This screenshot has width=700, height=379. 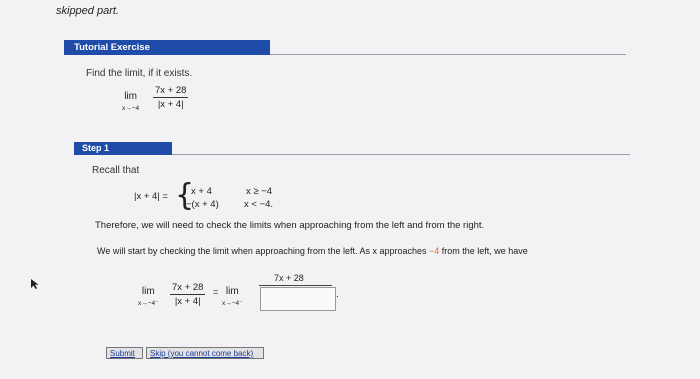 I want to click on tutorial-exercise-header: Tutorial Exercise, so click(x=167, y=47).